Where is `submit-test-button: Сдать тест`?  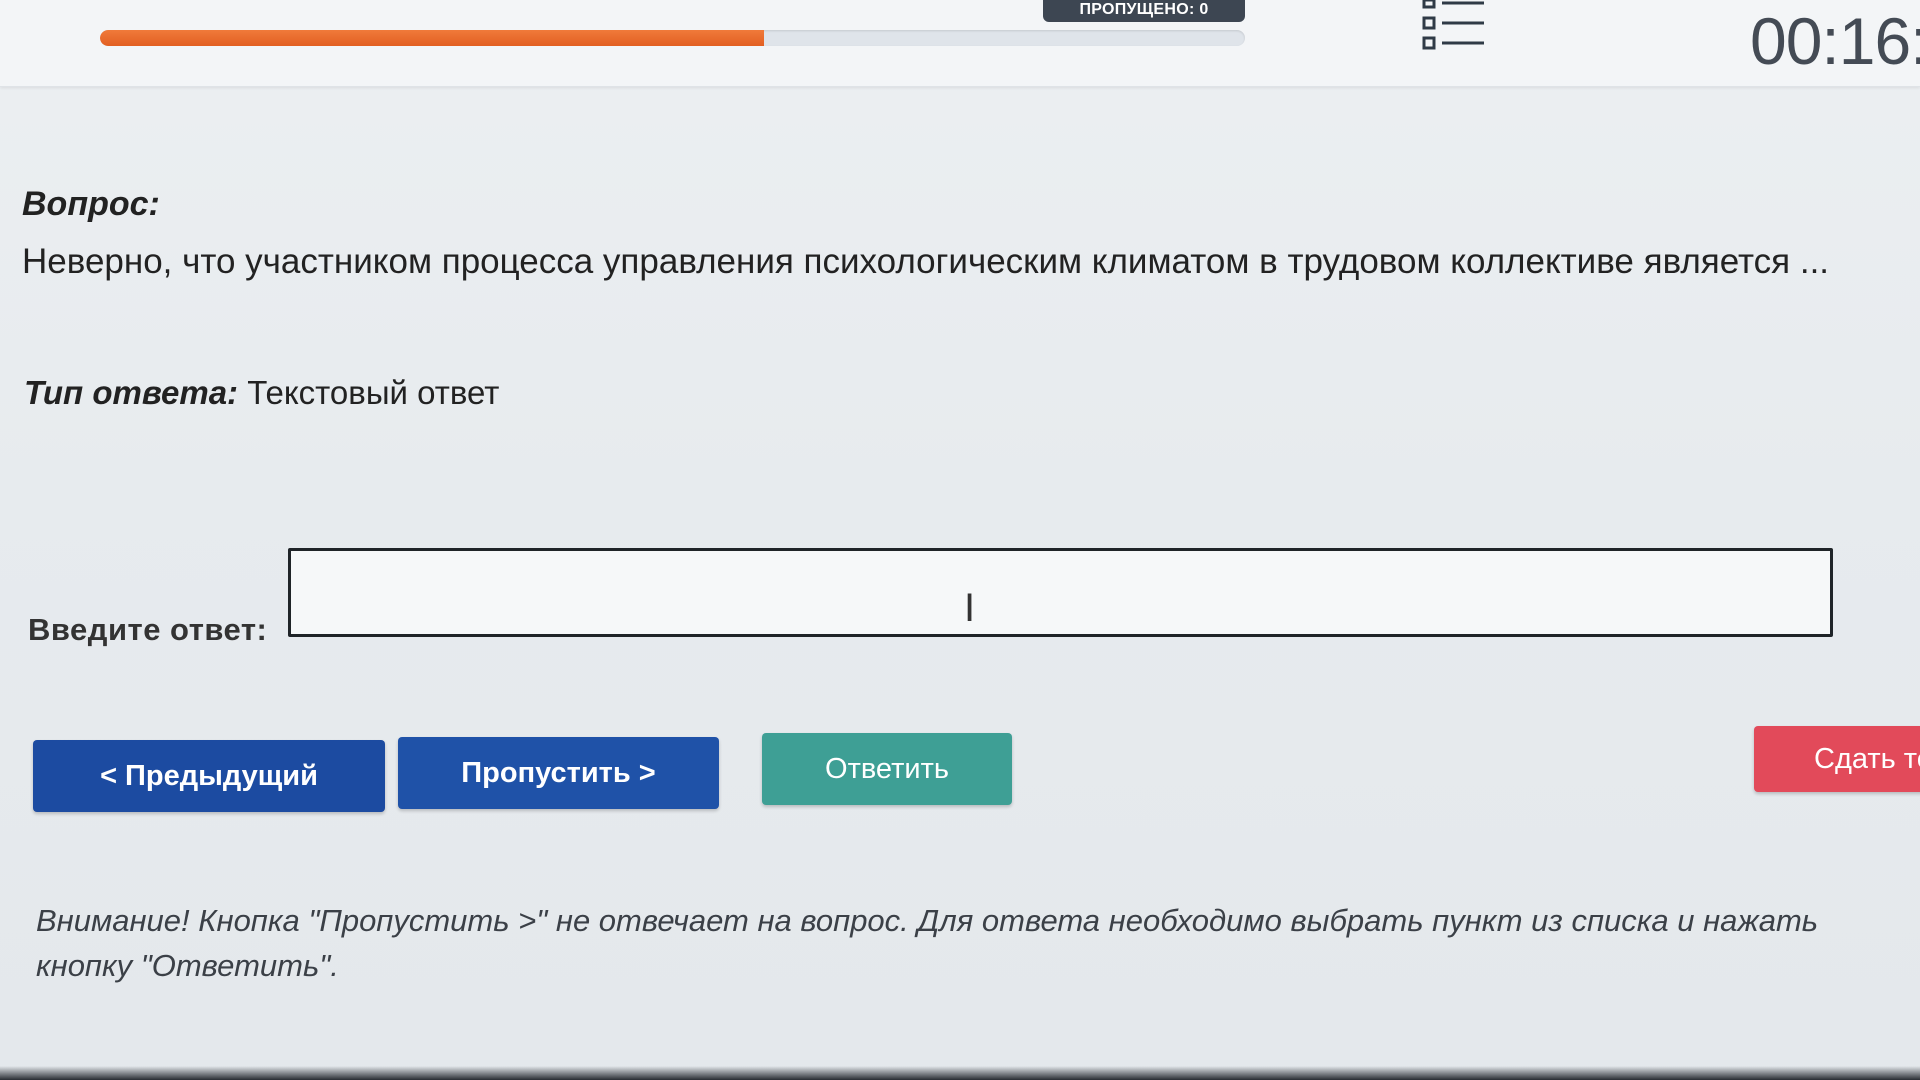
submit-test-button: Сдать тест is located at coordinates (1837, 759).